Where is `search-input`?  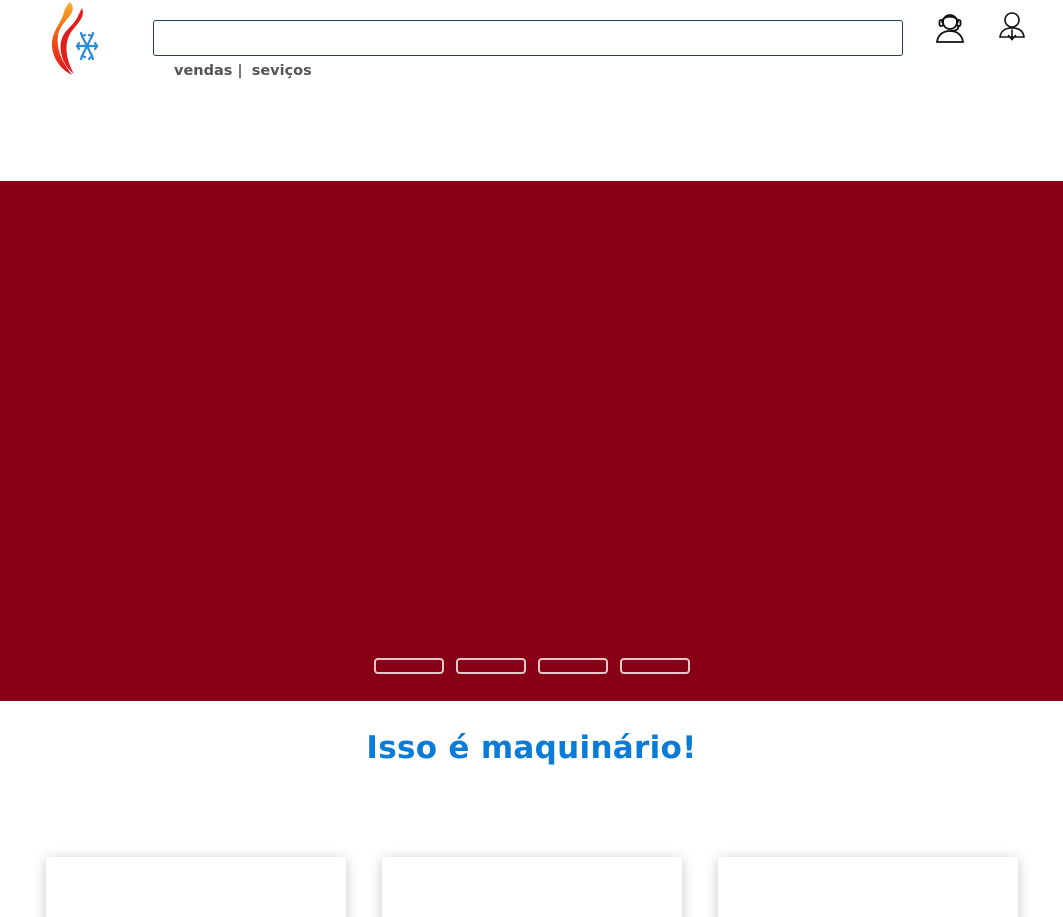
search-input is located at coordinates (528, 38).